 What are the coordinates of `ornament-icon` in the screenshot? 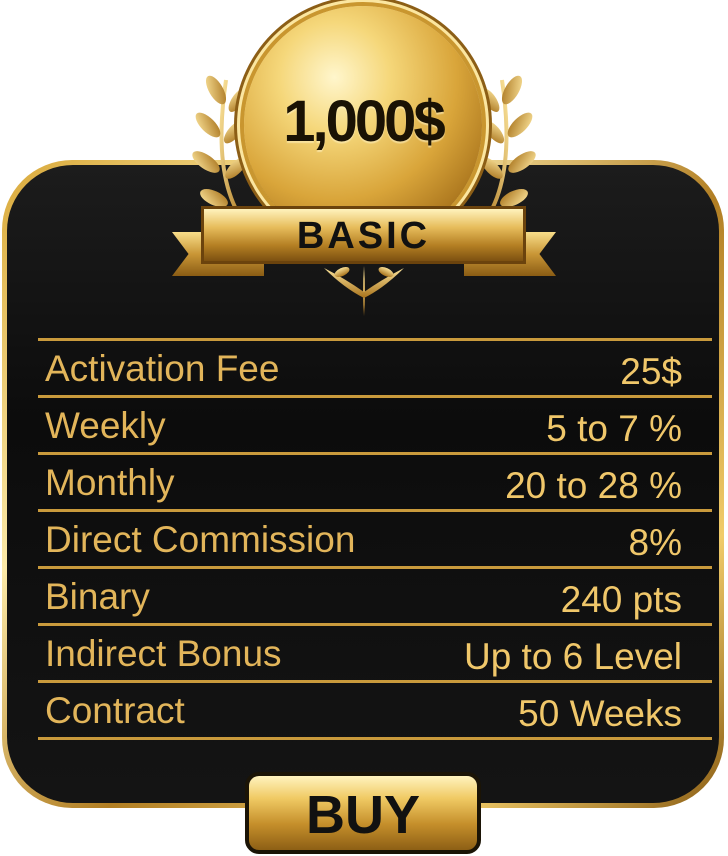 It's located at (364, 291).